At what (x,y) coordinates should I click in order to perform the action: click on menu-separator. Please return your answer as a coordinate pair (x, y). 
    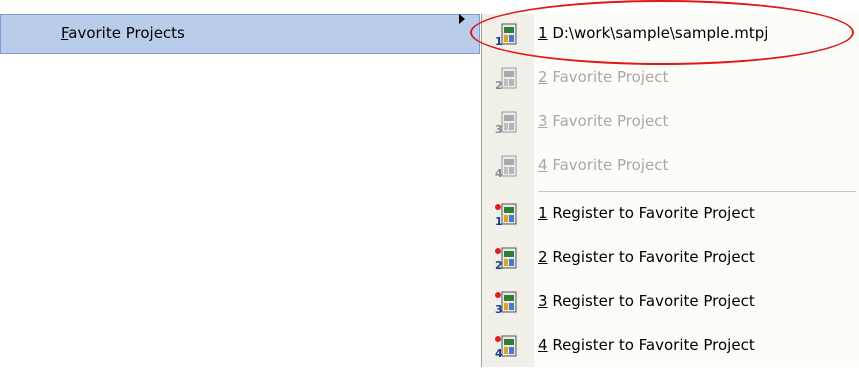
    Looking at the image, I should click on (697, 191).